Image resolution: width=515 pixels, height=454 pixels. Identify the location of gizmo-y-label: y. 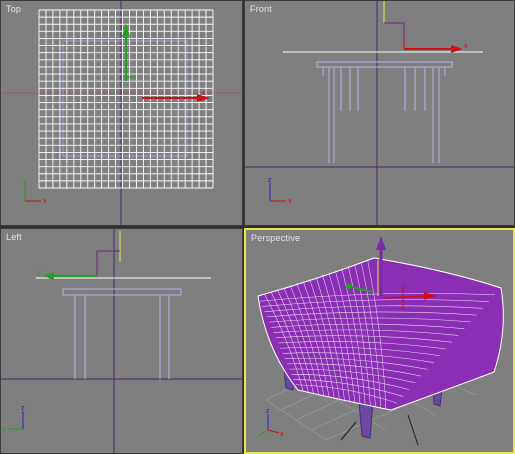
(39, 273).